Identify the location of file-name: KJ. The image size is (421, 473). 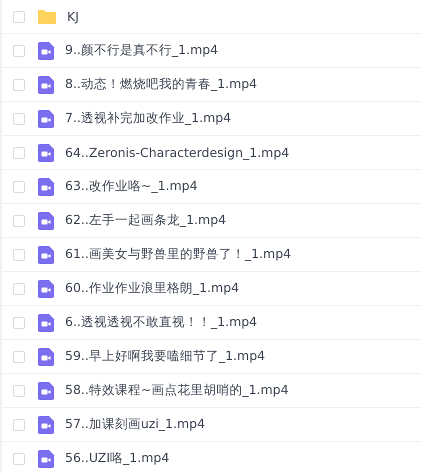
(73, 16).